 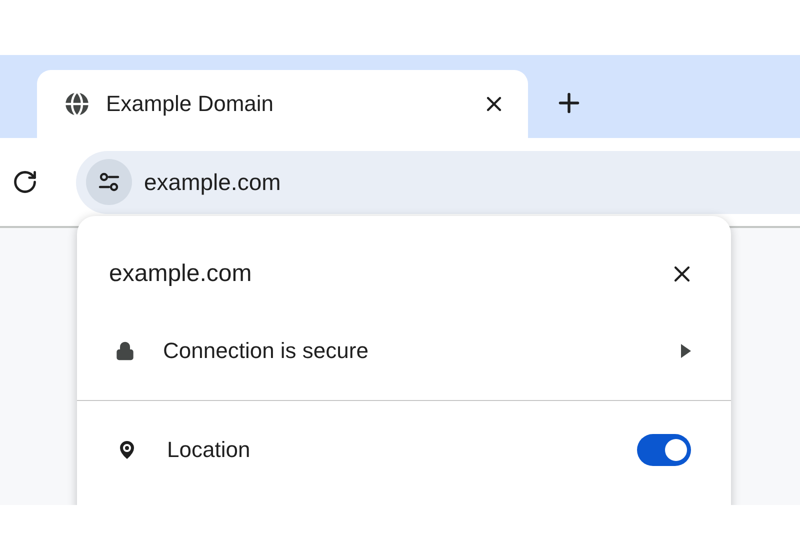 What do you see at coordinates (282, 104) in the screenshot?
I see `browser-tab: Example Domain` at bounding box center [282, 104].